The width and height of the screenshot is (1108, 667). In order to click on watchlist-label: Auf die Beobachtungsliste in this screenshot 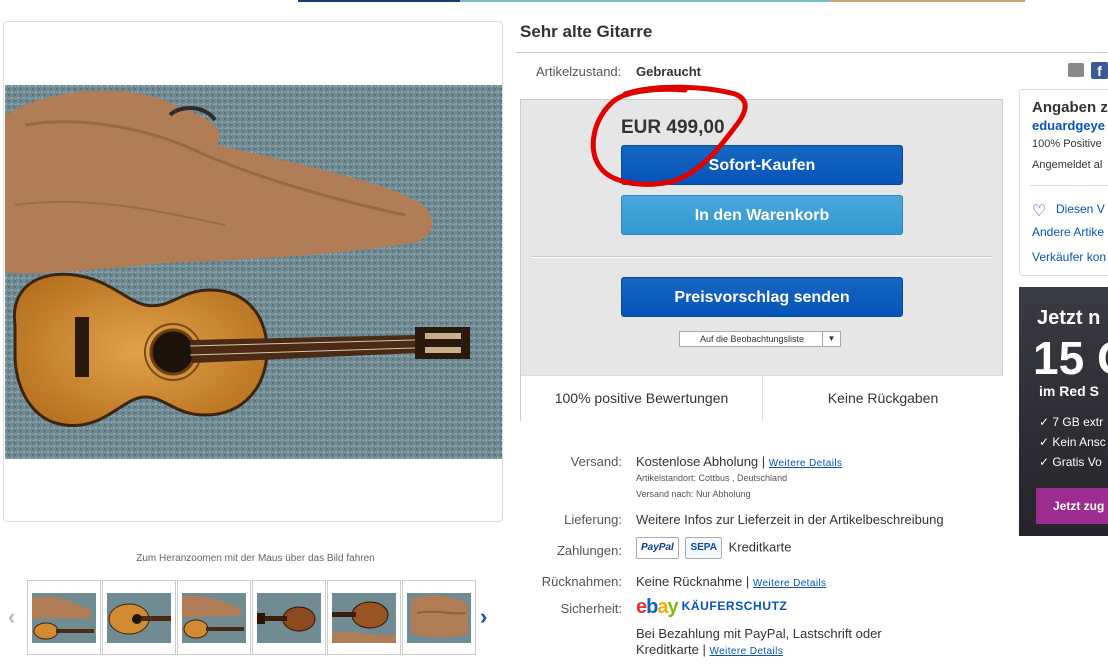, I will do `click(752, 339)`.